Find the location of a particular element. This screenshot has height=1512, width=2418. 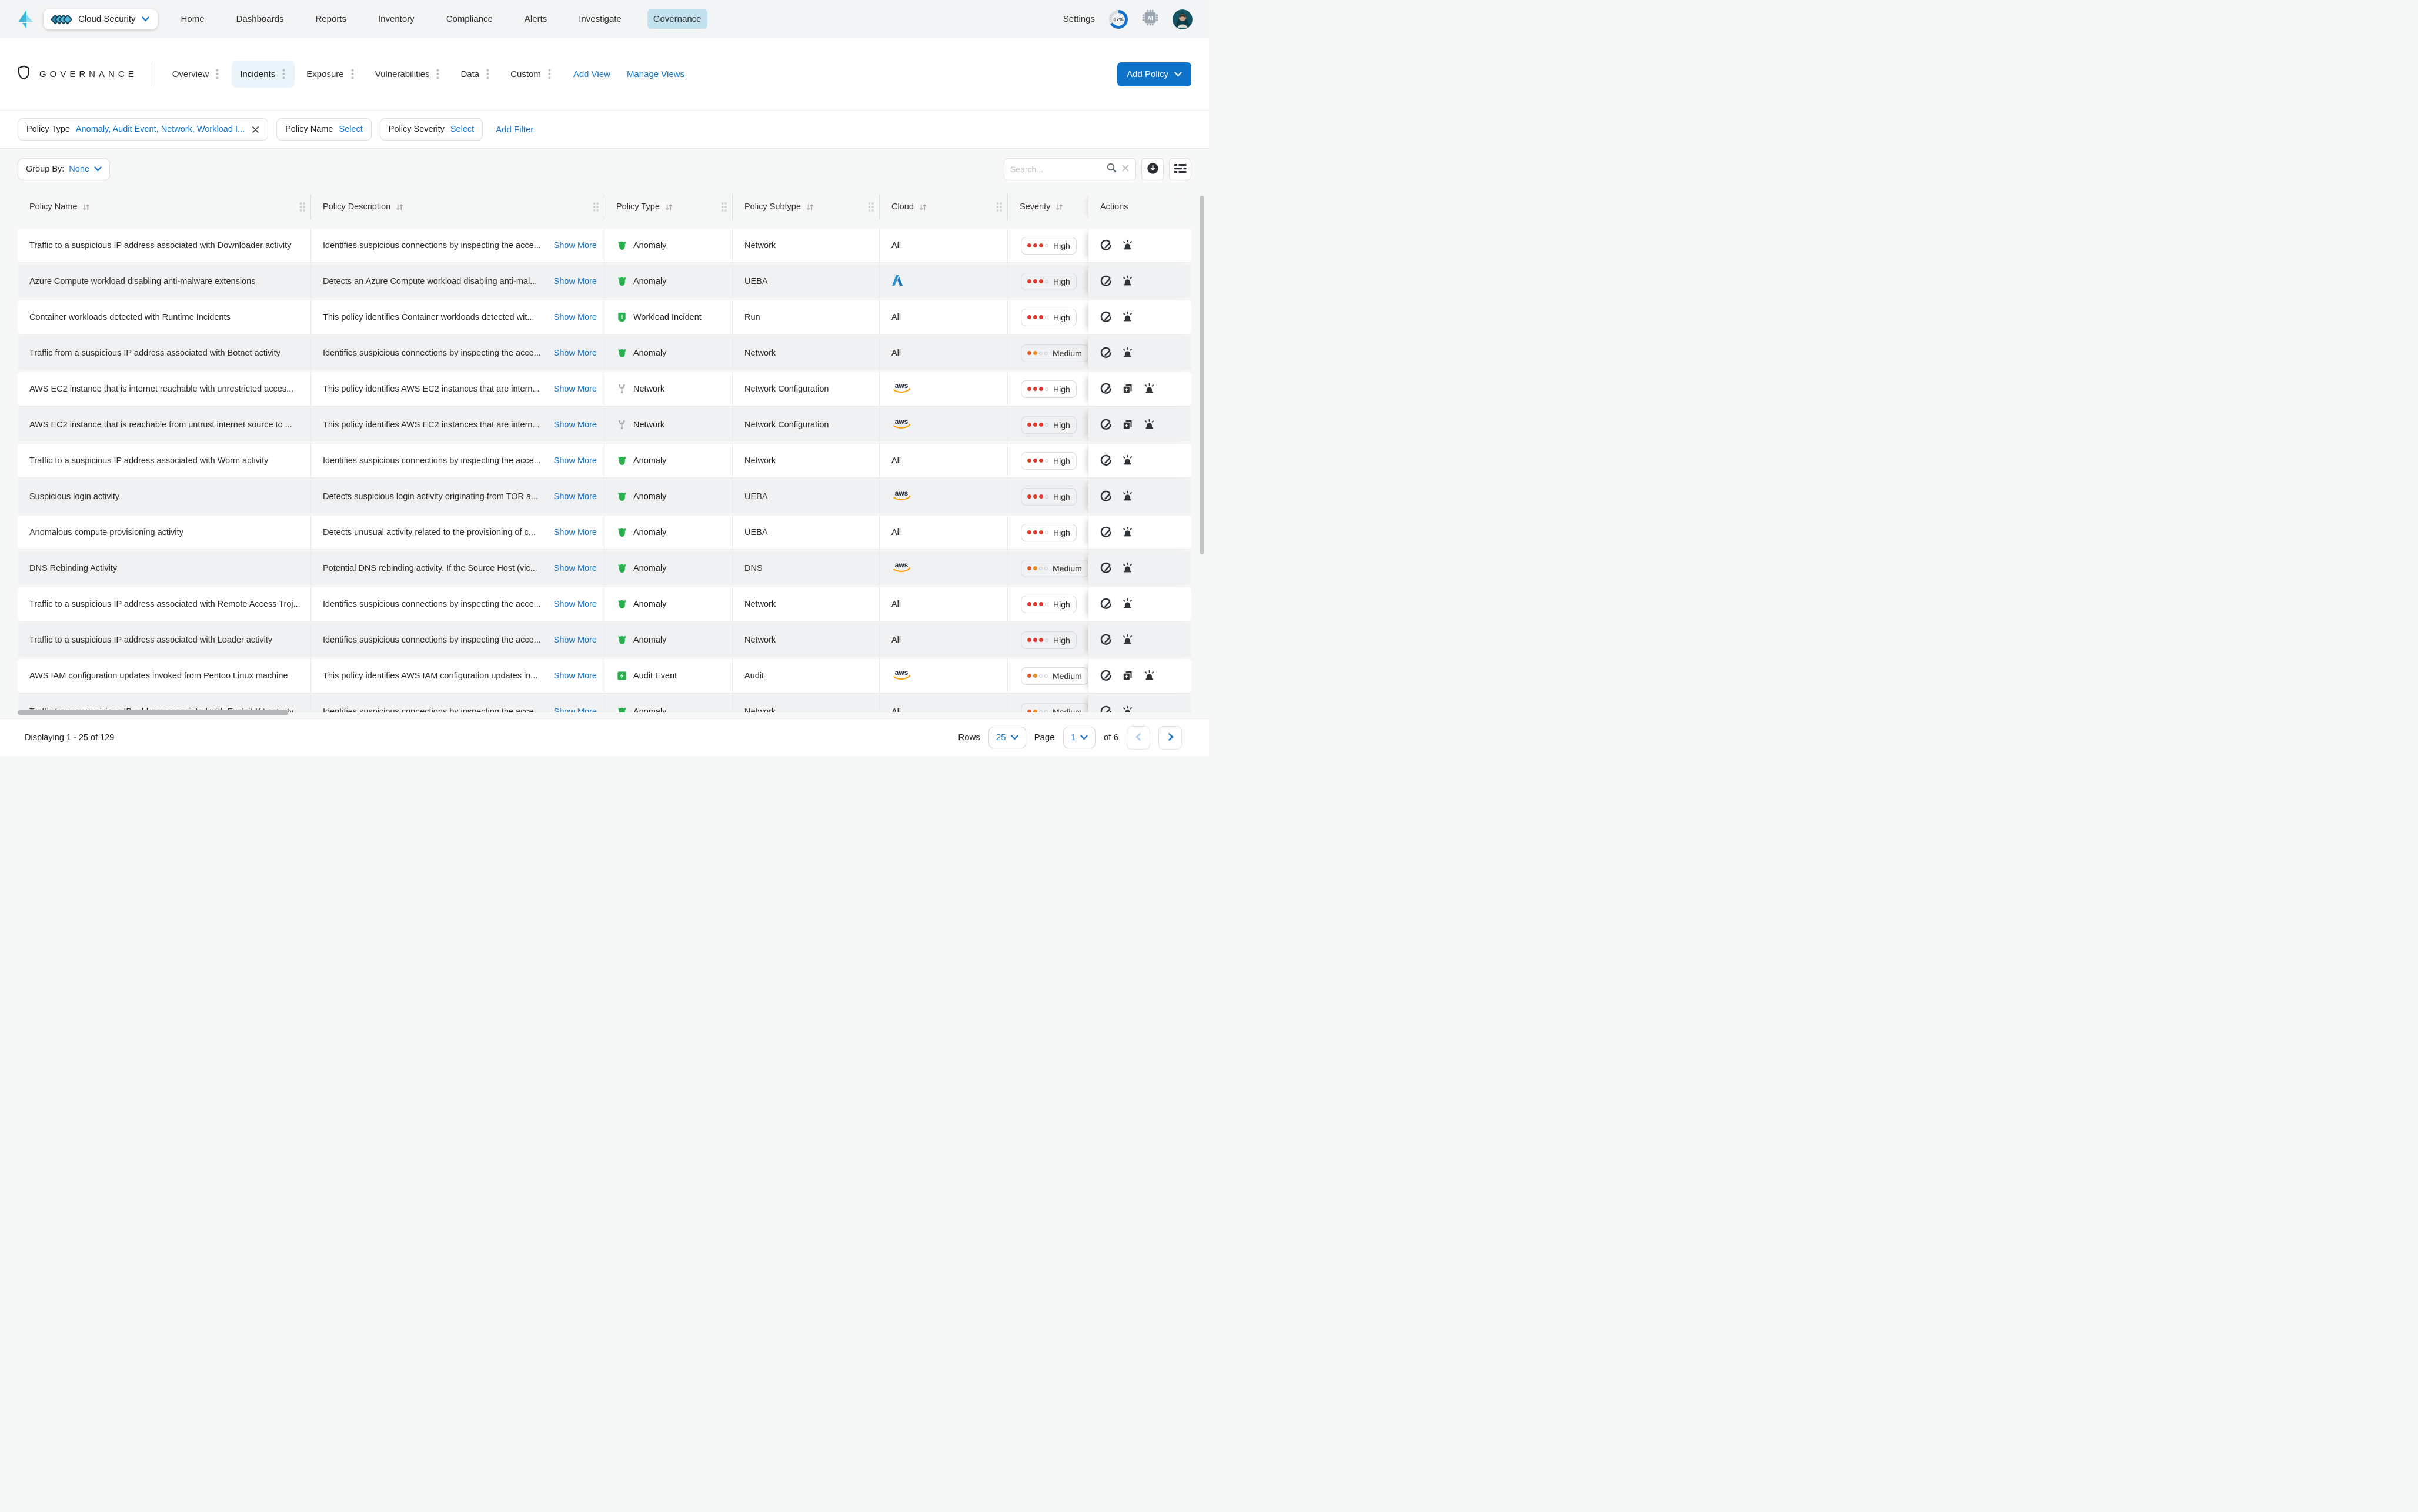

progress-ring: 67% is located at coordinates (1118, 19).